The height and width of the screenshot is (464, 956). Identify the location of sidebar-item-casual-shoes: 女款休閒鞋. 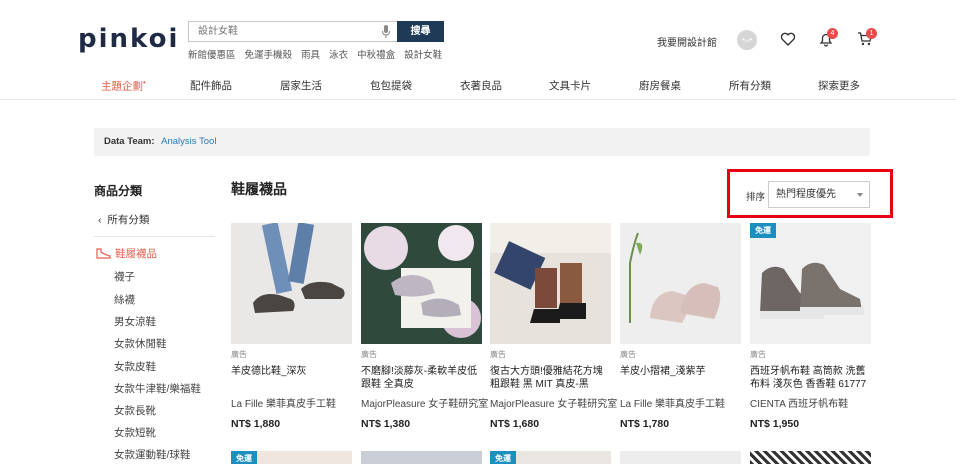
(140, 343).